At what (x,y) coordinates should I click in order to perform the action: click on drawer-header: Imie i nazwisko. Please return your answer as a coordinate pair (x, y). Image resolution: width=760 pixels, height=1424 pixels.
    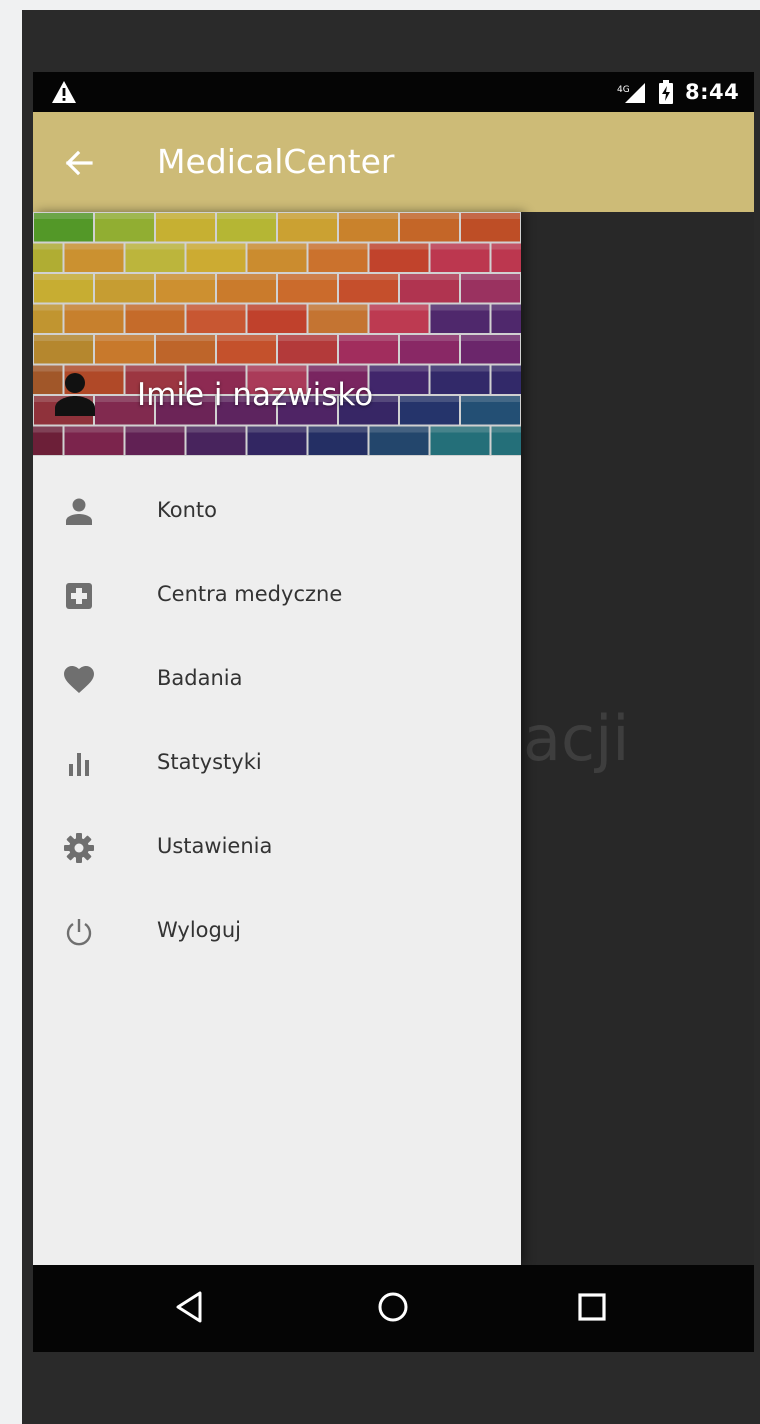
    Looking at the image, I should click on (277, 334).